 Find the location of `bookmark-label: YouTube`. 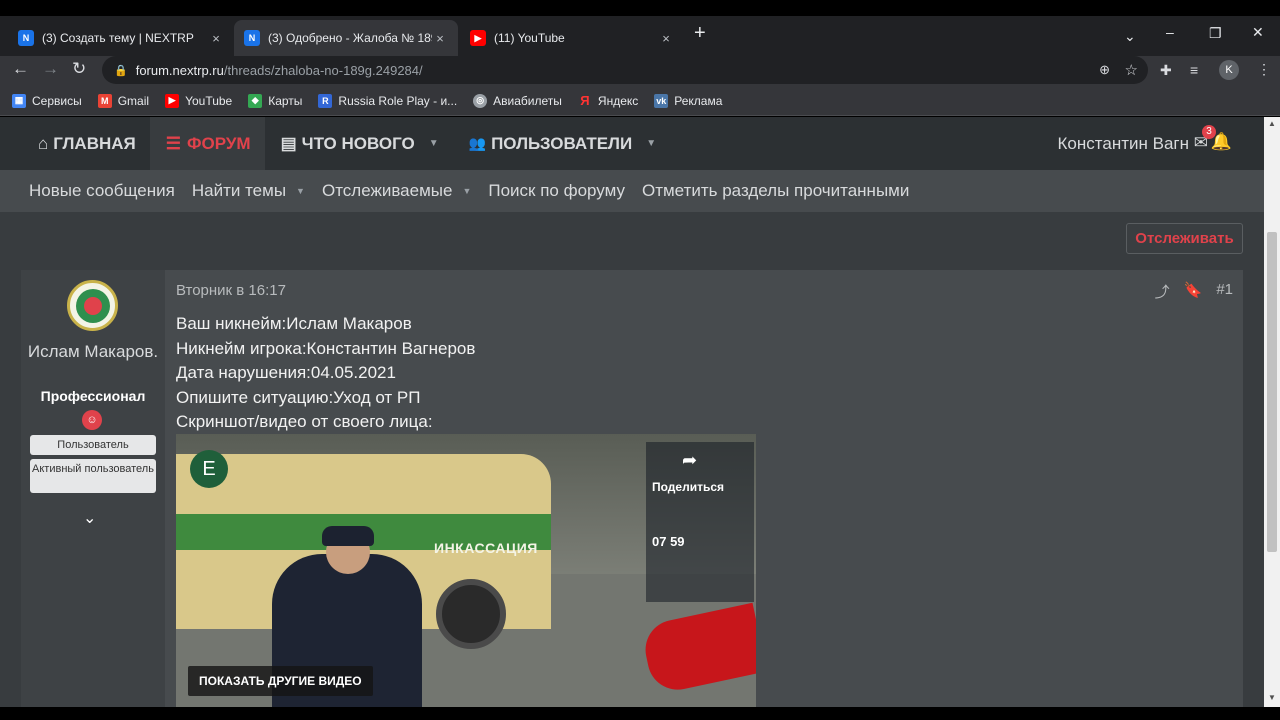

bookmark-label: YouTube is located at coordinates (209, 100).